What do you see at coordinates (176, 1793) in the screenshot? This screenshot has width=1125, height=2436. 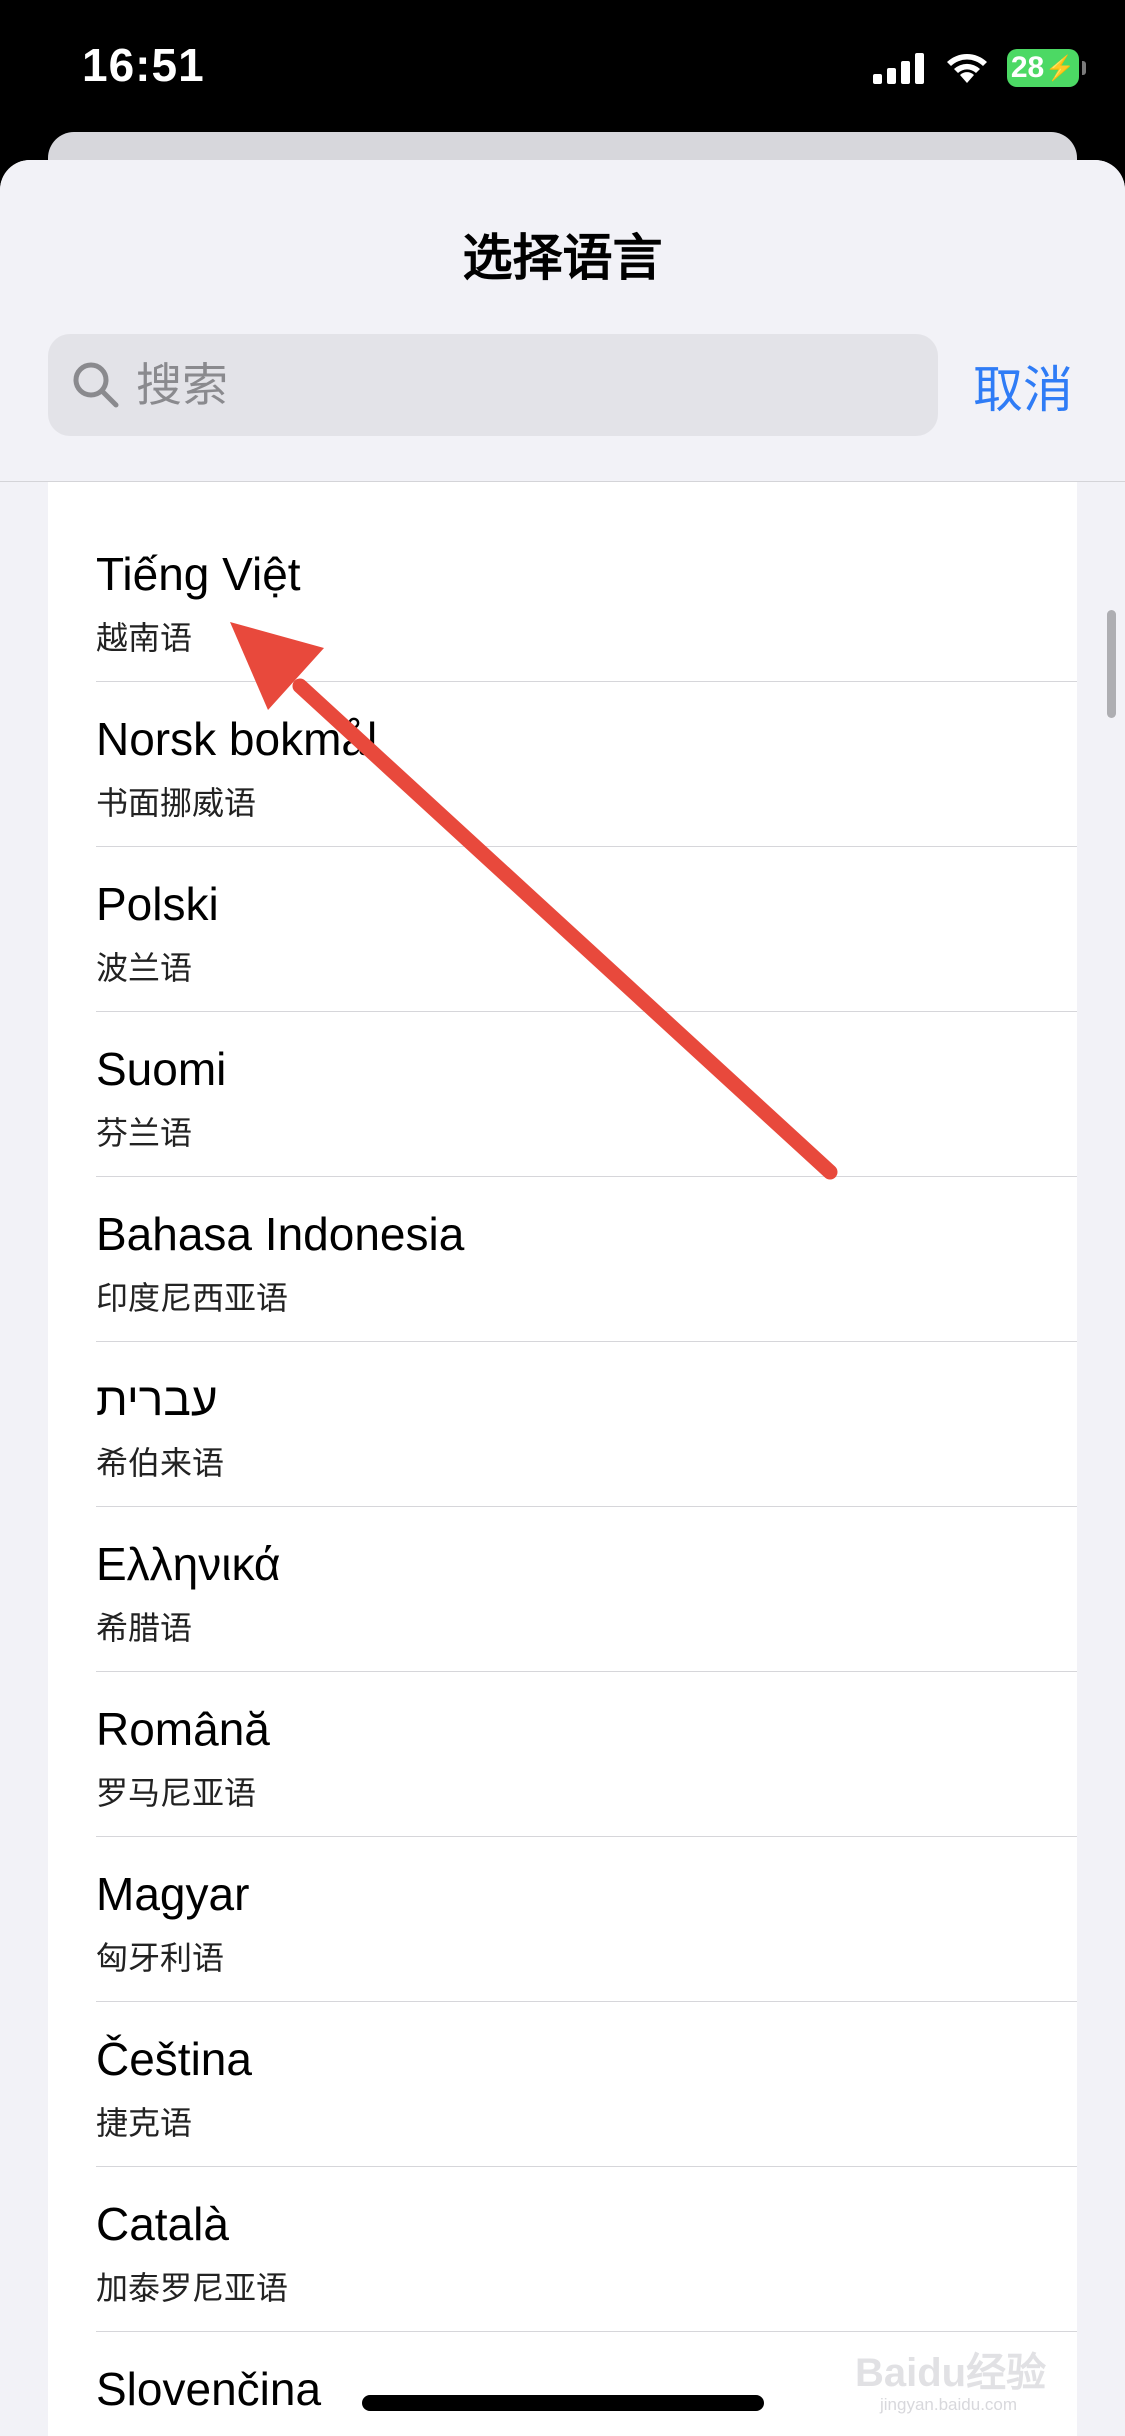 I see `language-subtitle: 罗马尼亚语` at bounding box center [176, 1793].